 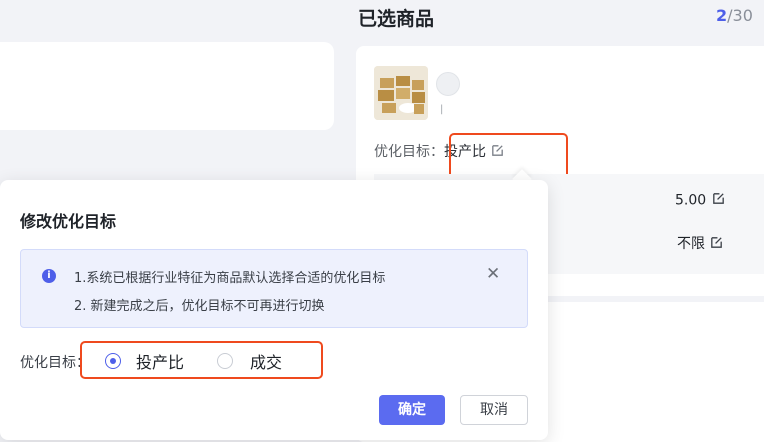 What do you see at coordinates (448, 84) in the screenshot?
I see `product-avatar` at bounding box center [448, 84].